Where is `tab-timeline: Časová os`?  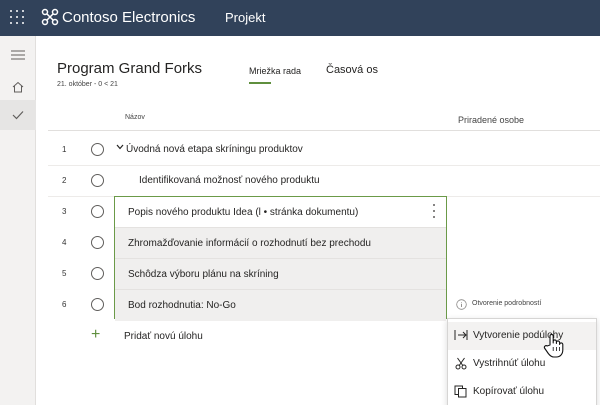
tab-timeline: Časová os is located at coordinates (352, 70).